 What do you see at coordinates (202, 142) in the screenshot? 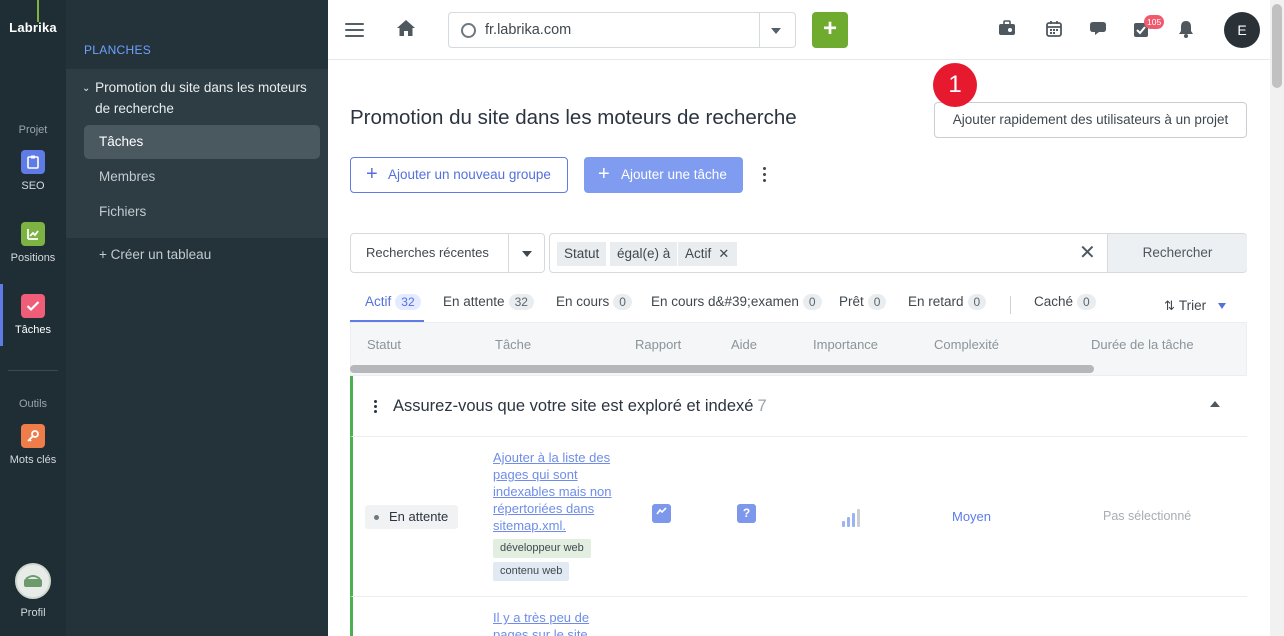
I see `sidebar-item-taches: Tâches` at bounding box center [202, 142].